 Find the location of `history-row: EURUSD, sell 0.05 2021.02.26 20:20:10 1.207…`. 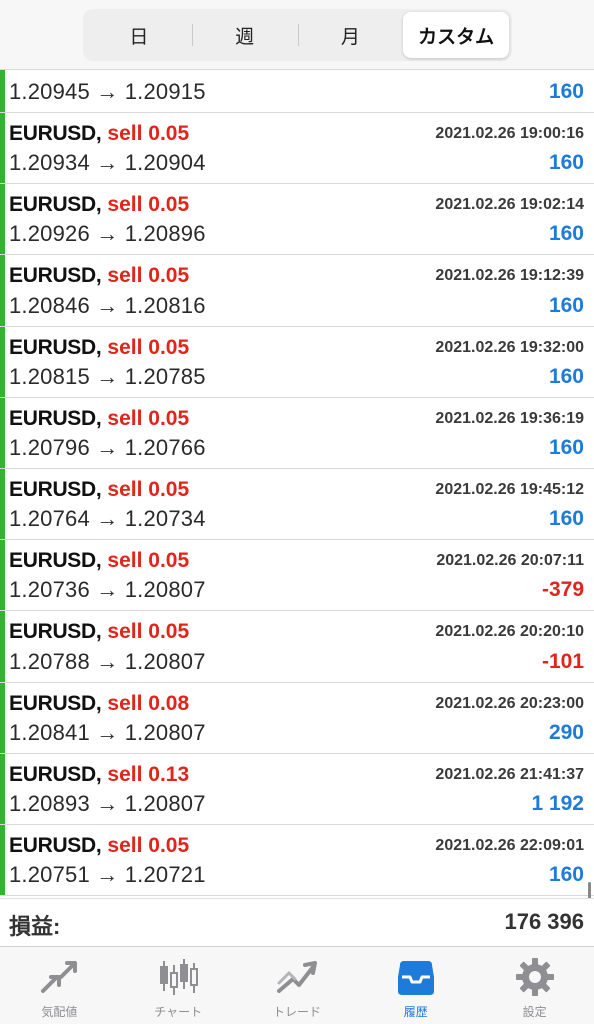

history-row: EURUSD, sell 0.05 2021.02.26 20:20:10 1.207… is located at coordinates (297, 647).